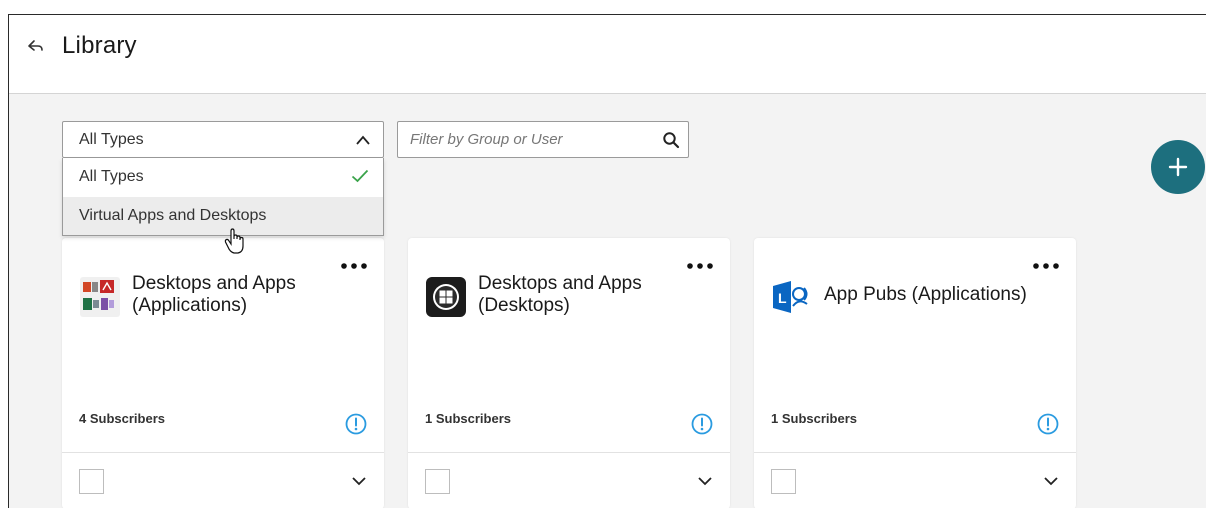  Describe the element at coordinates (99, 45) in the screenshot. I see `page-title: Library` at that location.